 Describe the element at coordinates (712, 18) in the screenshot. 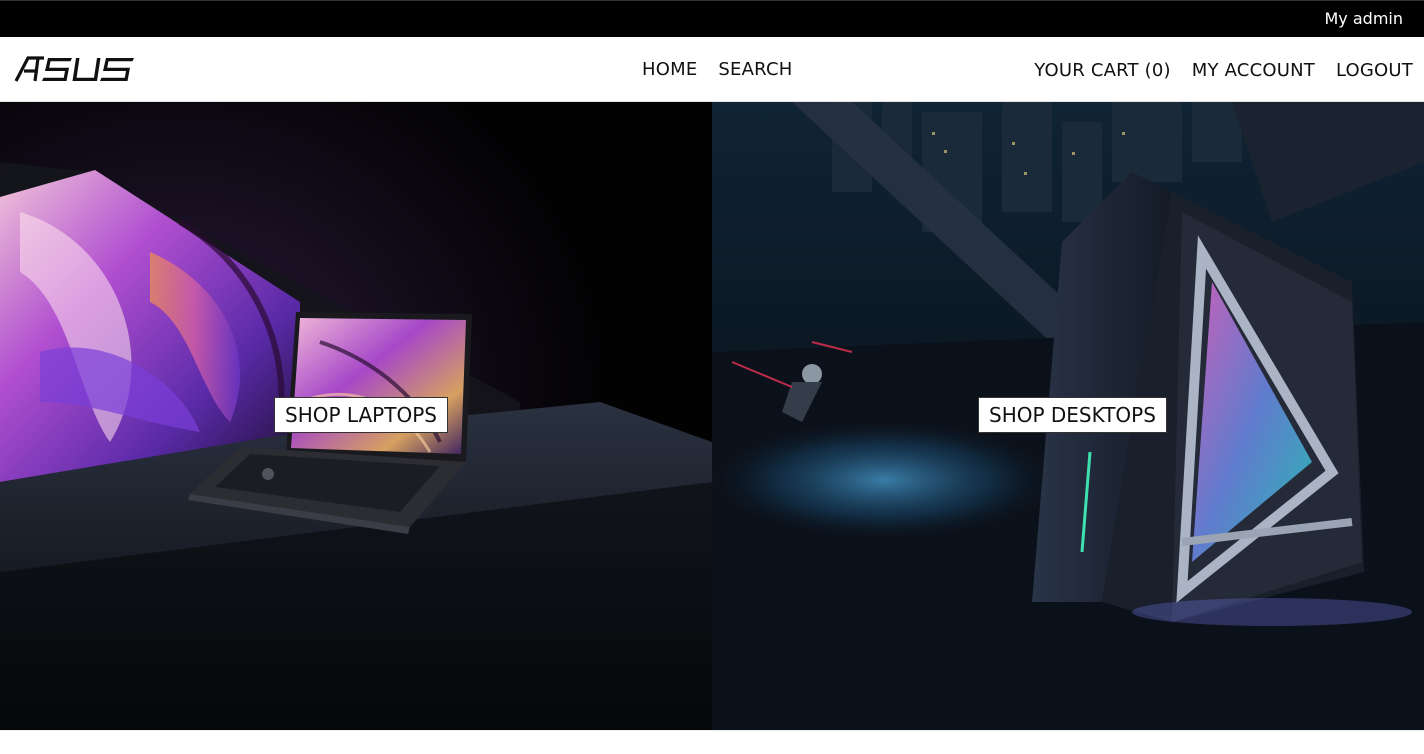

I see `top-bar: My admin` at that location.